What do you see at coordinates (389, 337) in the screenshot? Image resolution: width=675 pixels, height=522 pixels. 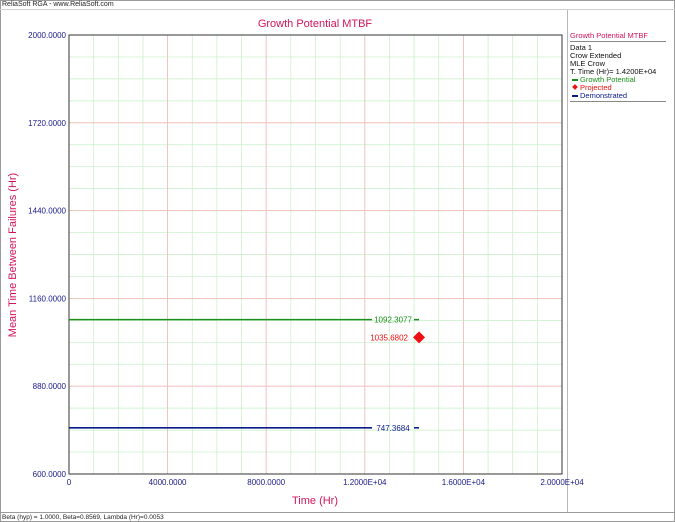 I see `data-label-projected: 1035.6802` at bounding box center [389, 337].